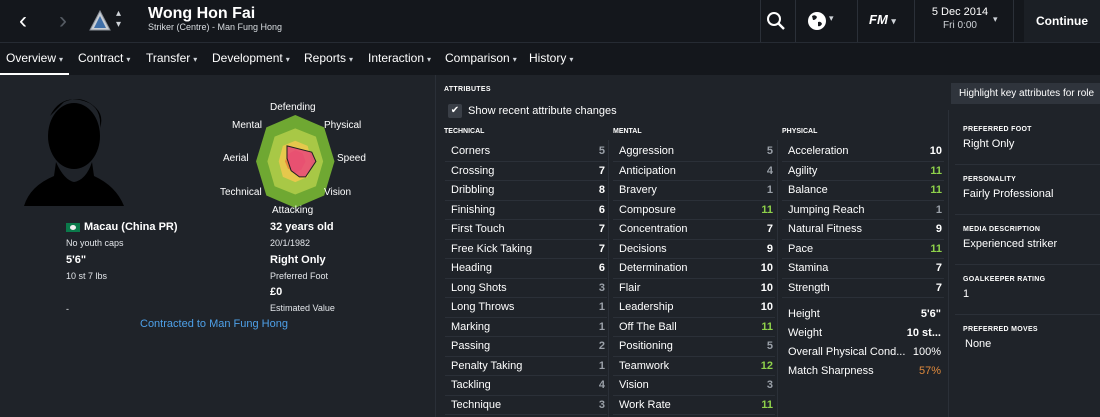 This screenshot has width=1100, height=417. I want to click on attribute-row-vision: Vision 3, so click(694, 386).